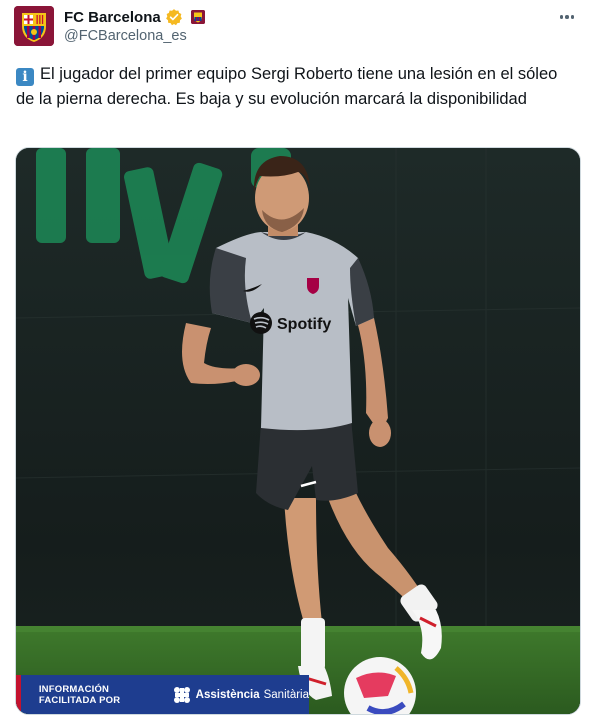  I want to click on caption-prefix: INFORMACIÓN FACILITADA POR, so click(79, 694).